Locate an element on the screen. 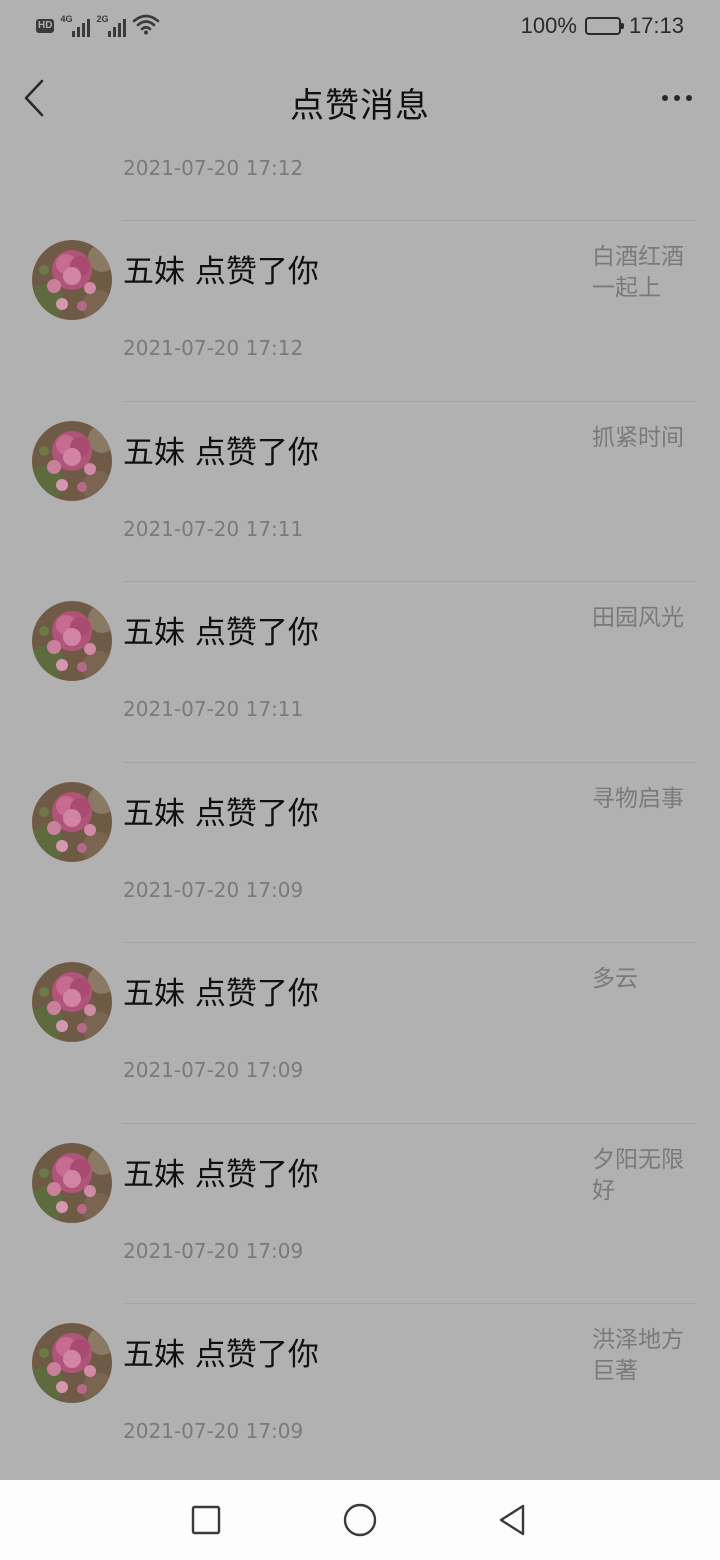 The image size is (720, 1560). recents-button is located at coordinates (206, 1520).